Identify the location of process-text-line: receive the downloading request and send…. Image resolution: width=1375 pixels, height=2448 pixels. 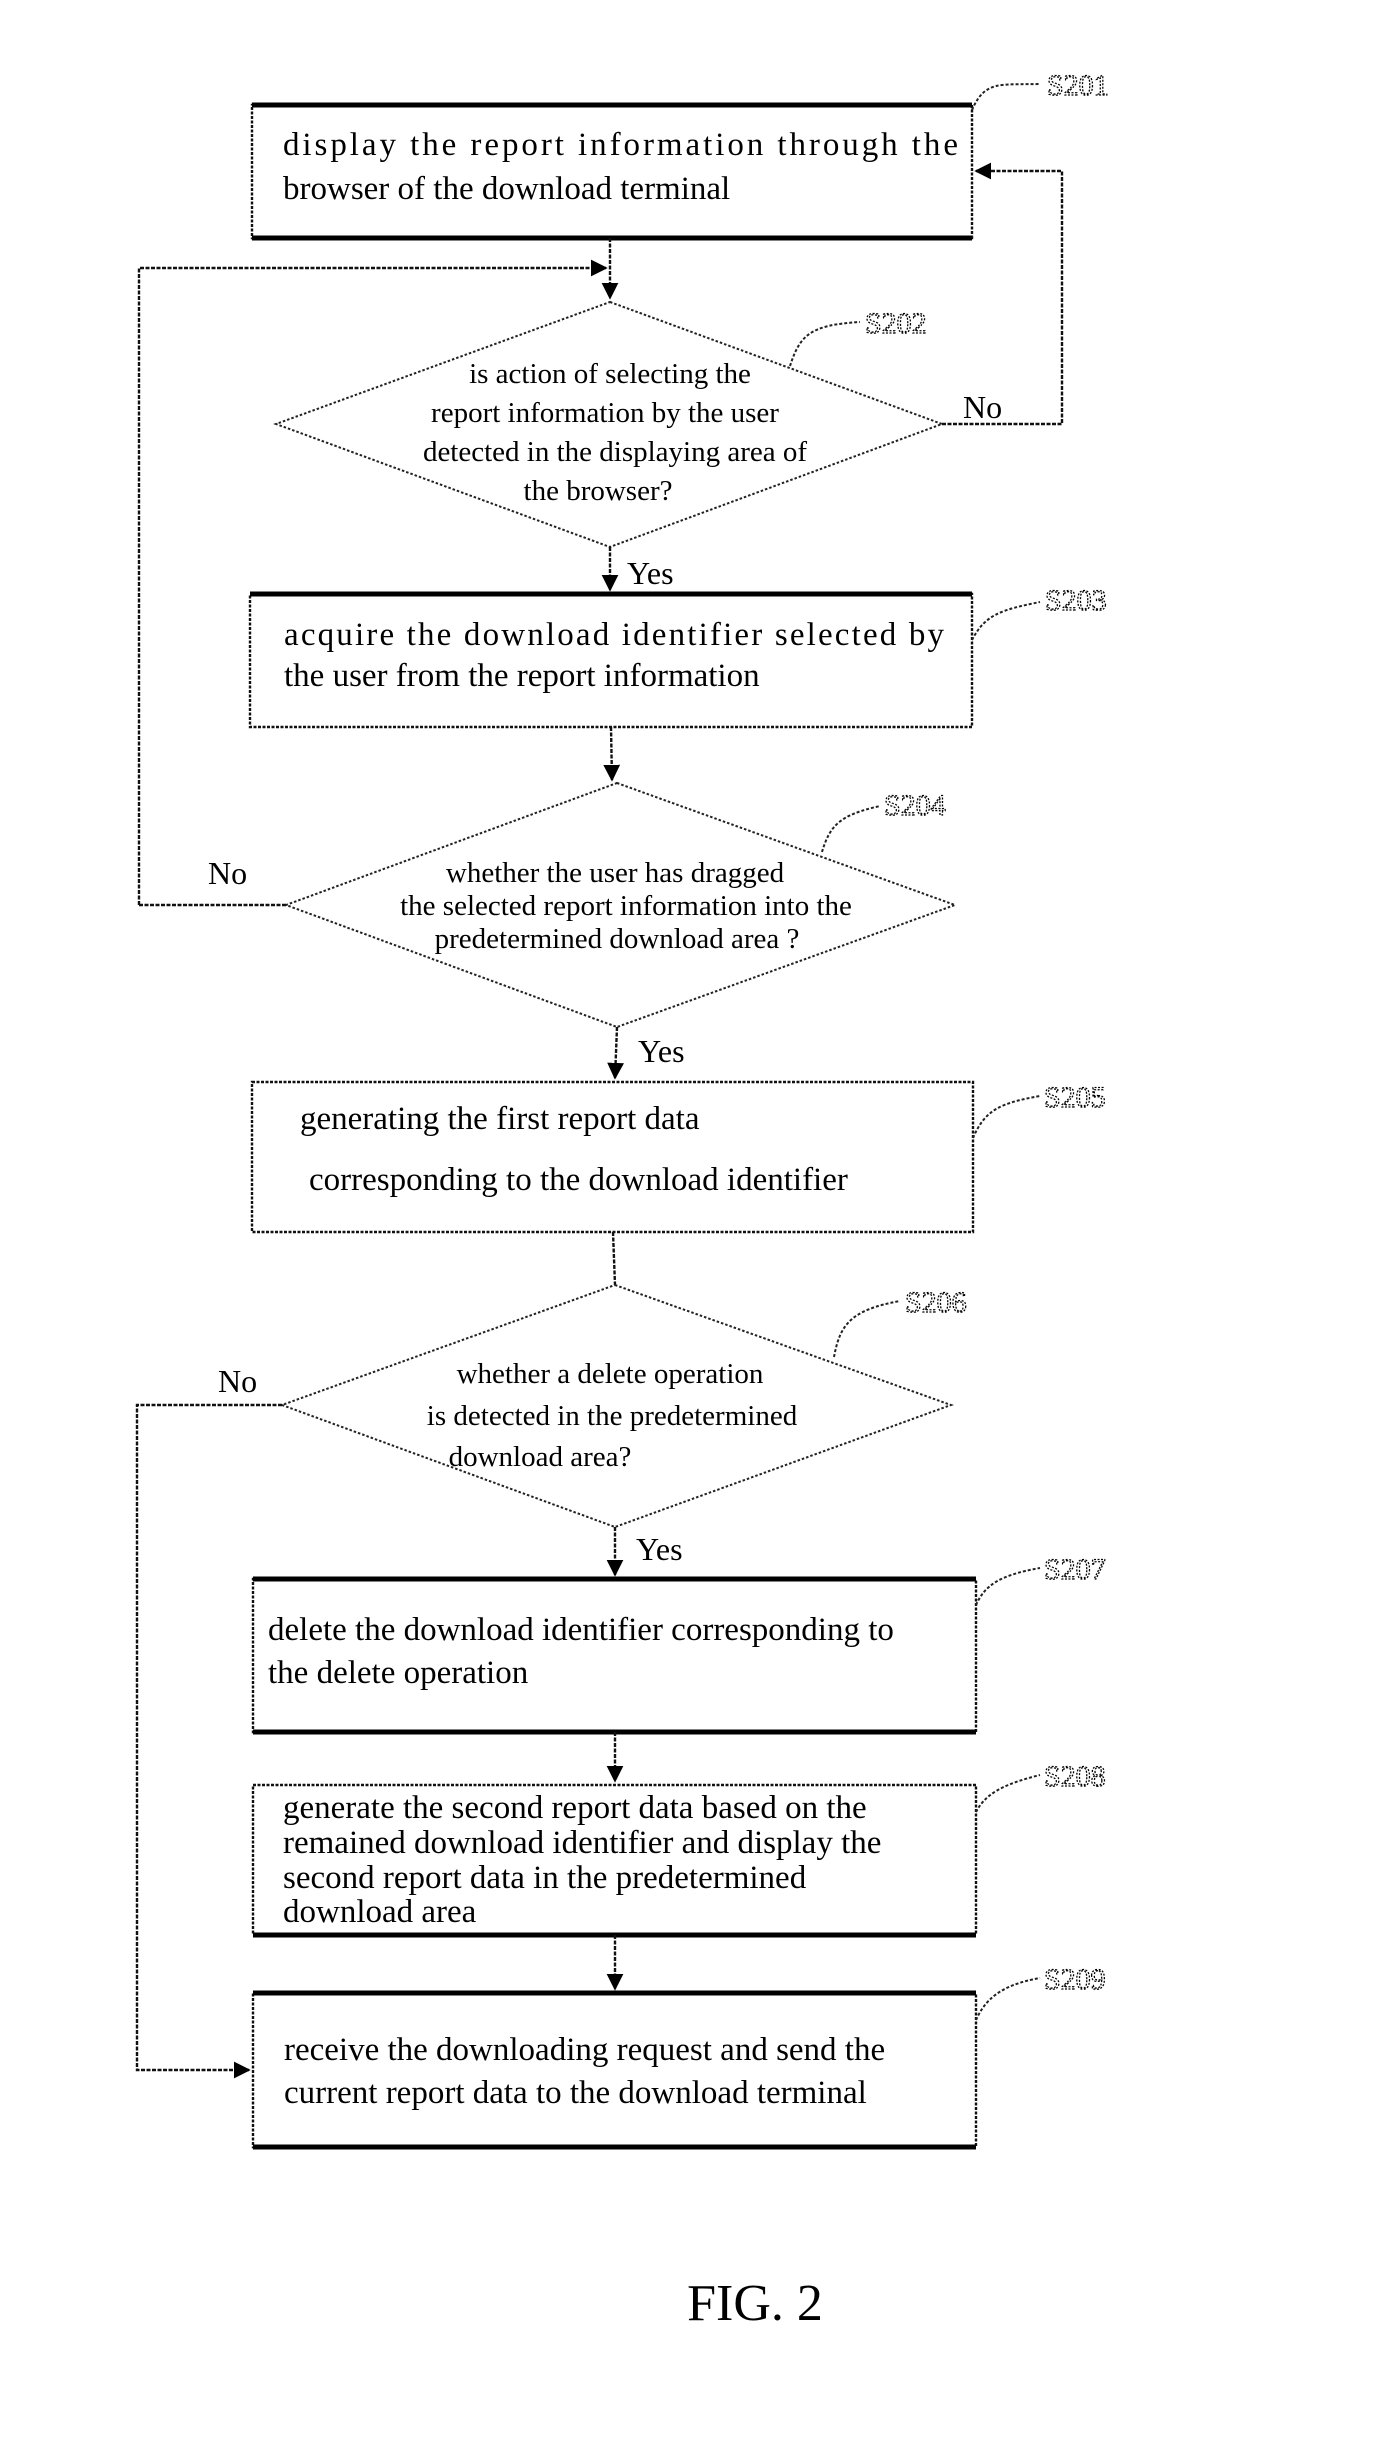
(584, 2050).